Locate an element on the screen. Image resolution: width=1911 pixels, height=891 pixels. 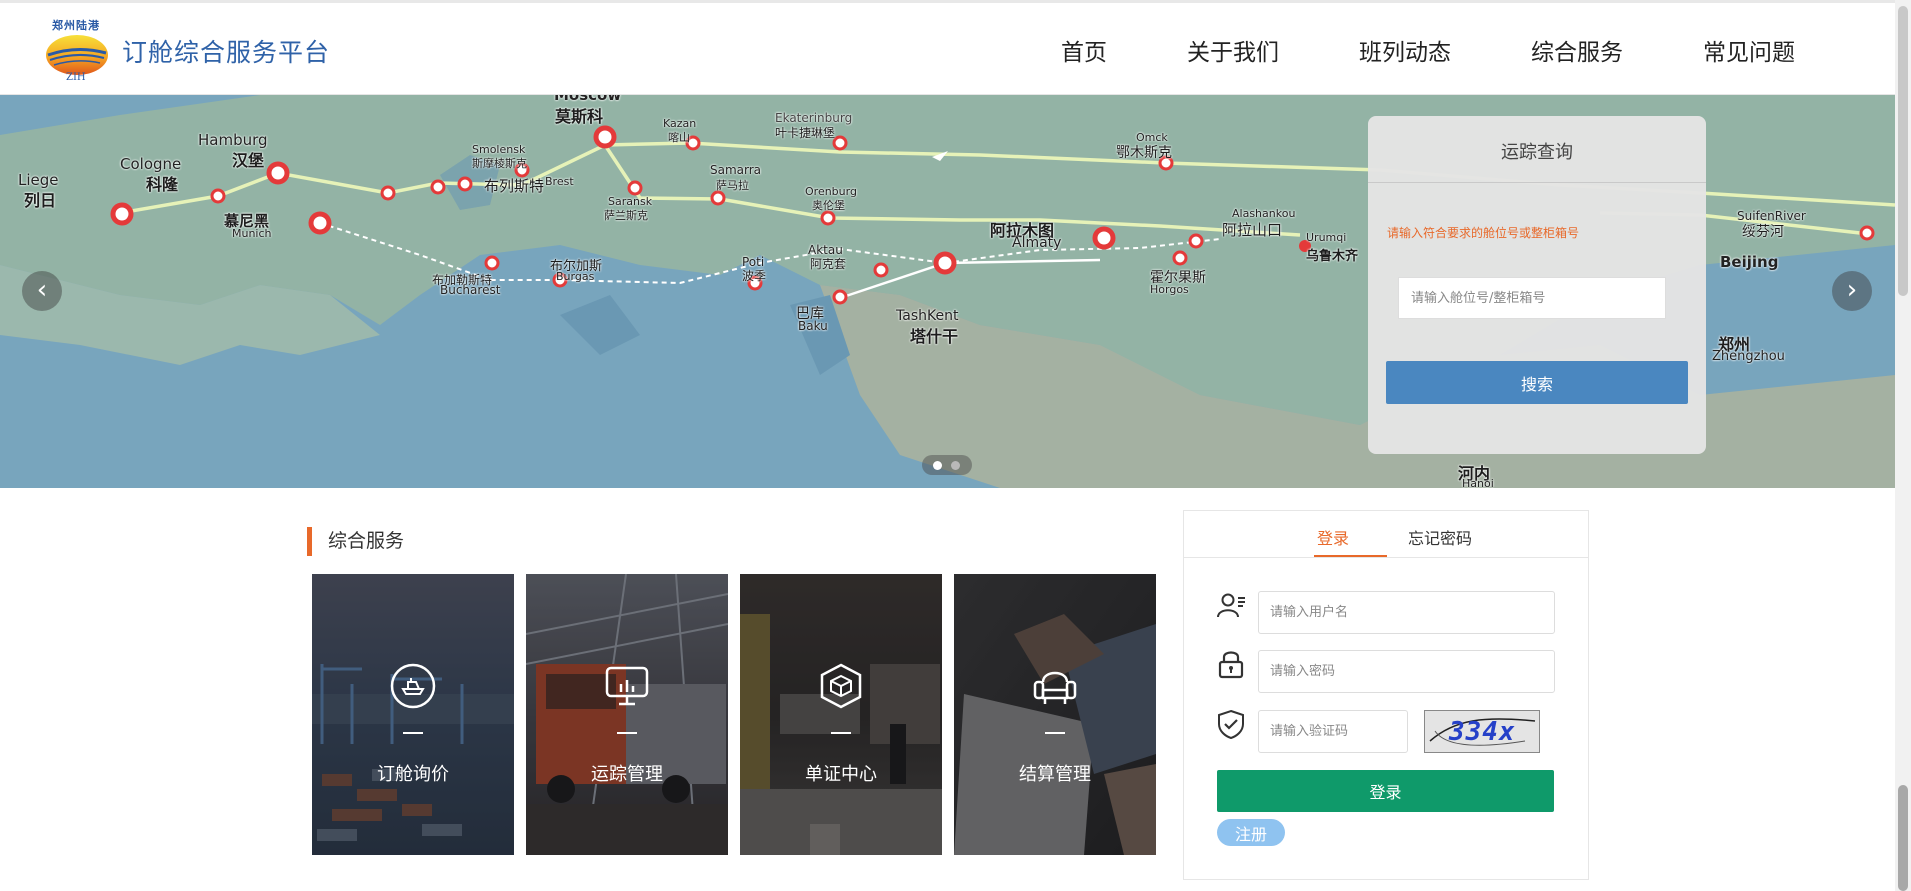
header: 郑州陆港 ZIH 订舱综合服务平台 首页 关于我们 班列动态 综合服务 常见问题 is located at coordinates (947, 49).